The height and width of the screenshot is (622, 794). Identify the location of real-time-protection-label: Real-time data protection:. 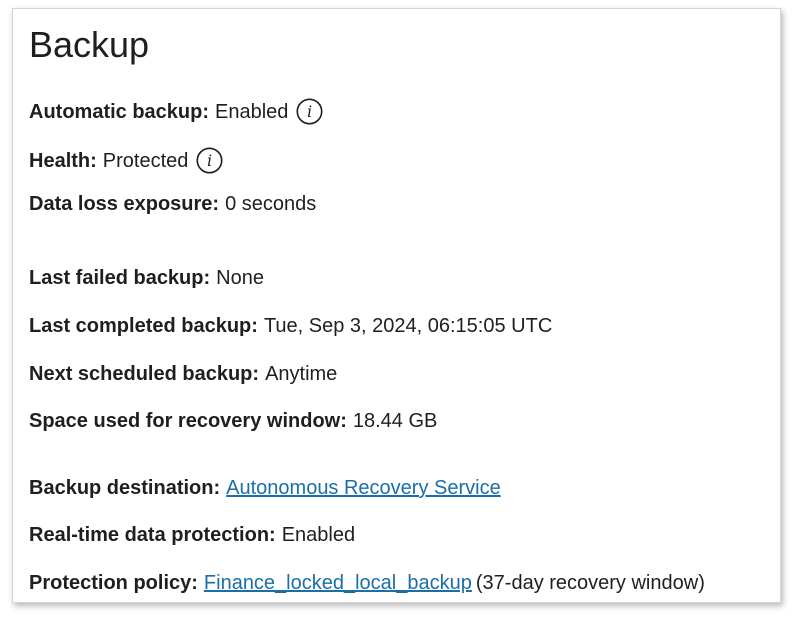
(152, 535).